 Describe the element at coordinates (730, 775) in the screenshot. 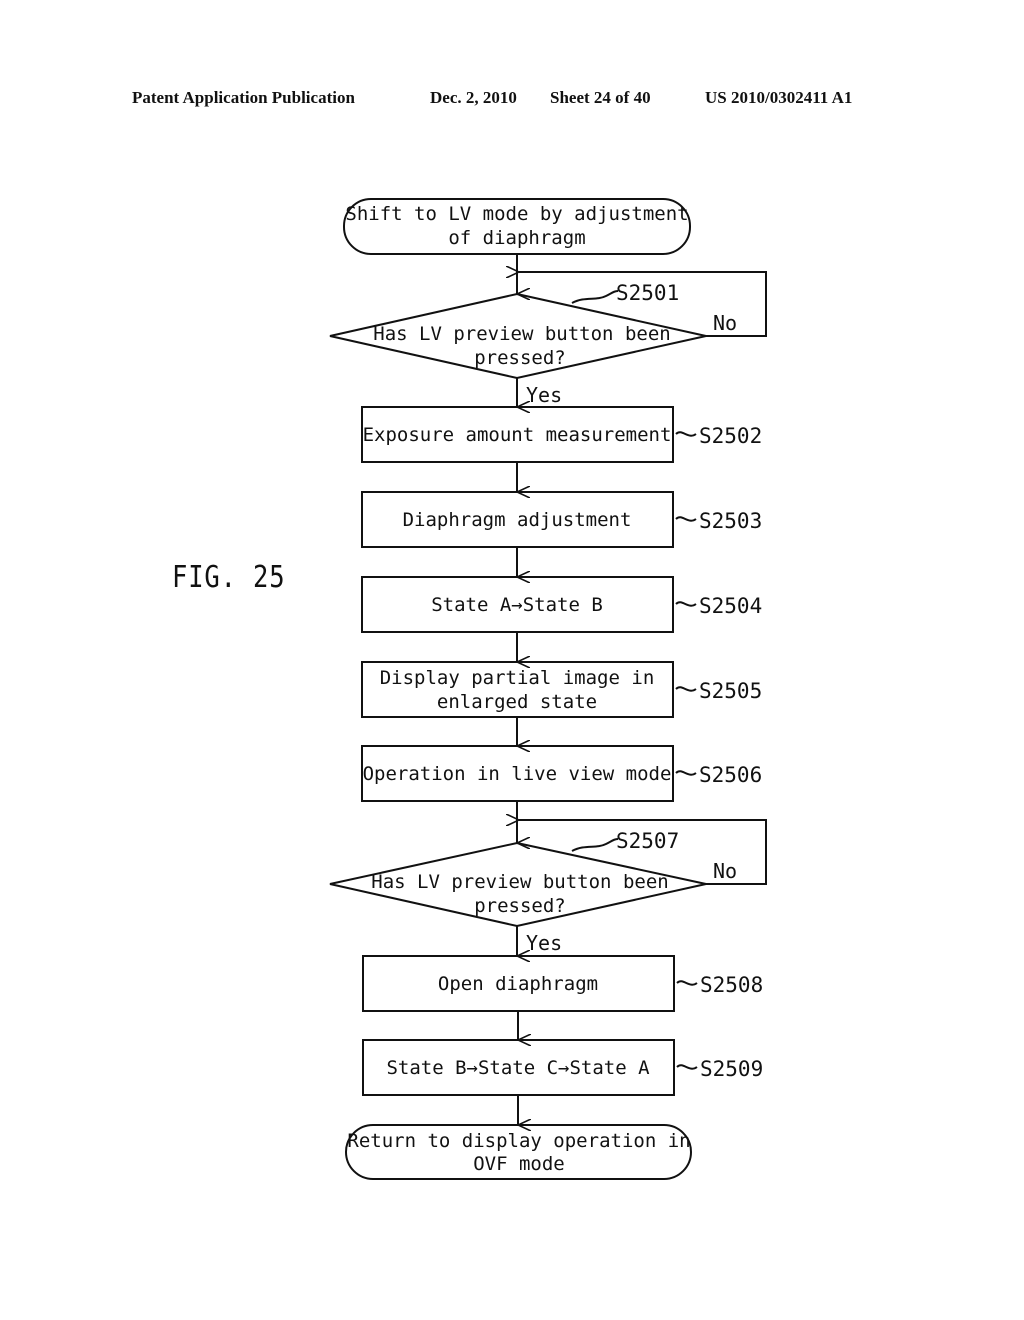

I see `step-label-s2506: S2506` at that location.